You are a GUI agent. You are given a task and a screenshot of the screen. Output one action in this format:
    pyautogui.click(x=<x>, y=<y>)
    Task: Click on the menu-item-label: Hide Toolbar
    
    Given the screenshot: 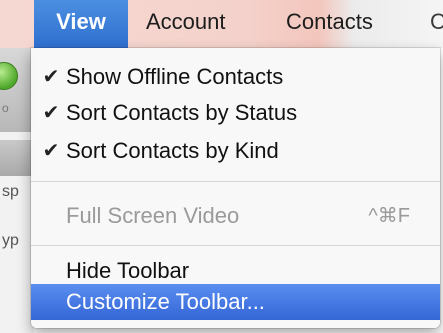 What is the action you would take?
    pyautogui.click(x=128, y=270)
    